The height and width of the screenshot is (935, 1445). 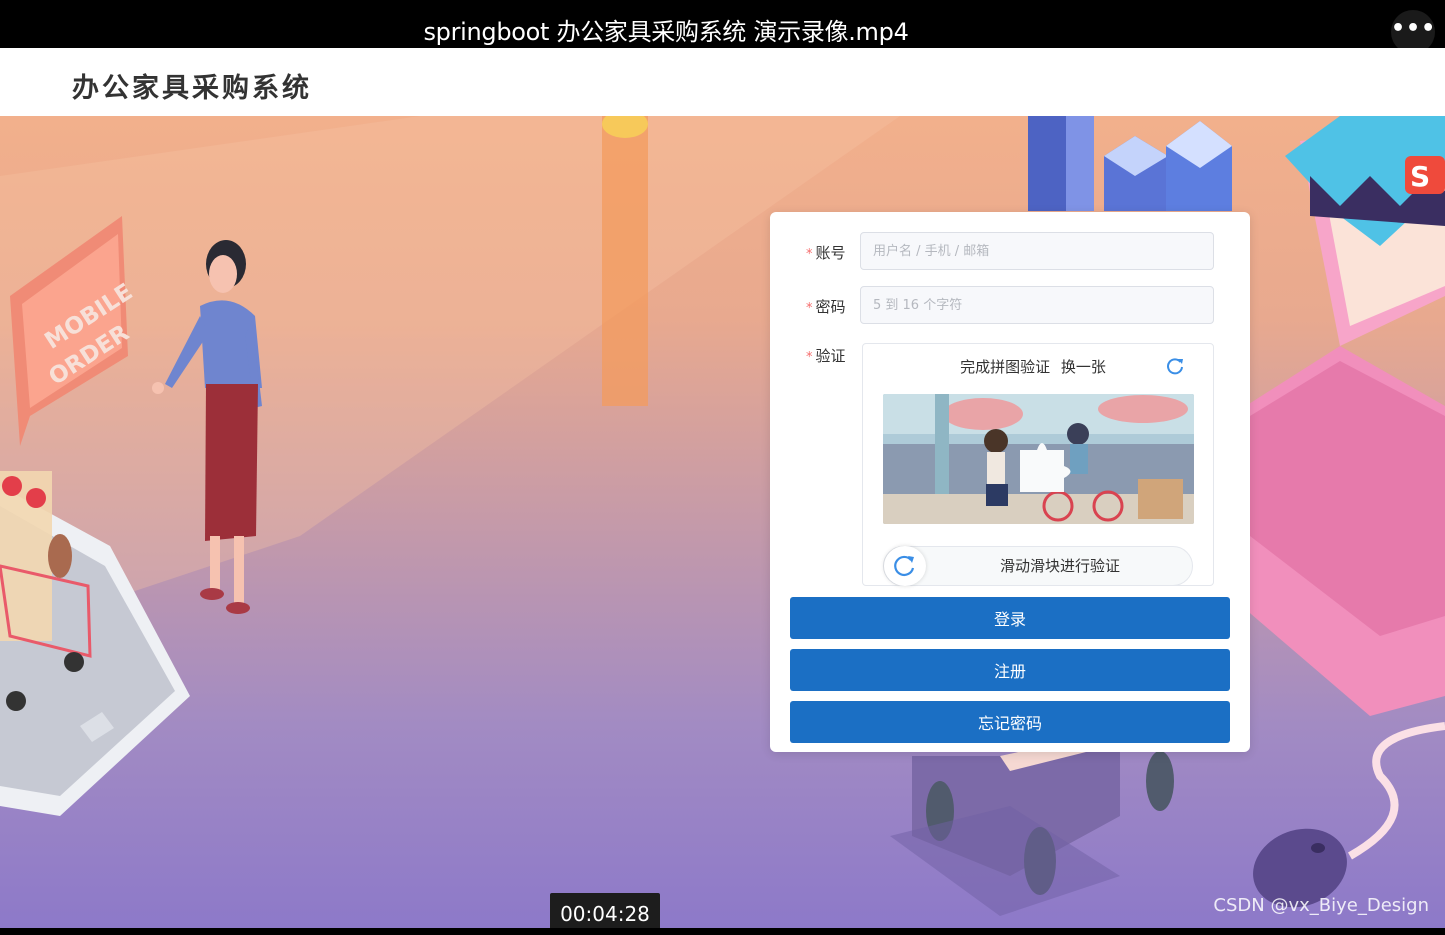 What do you see at coordinates (1037, 305) in the screenshot?
I see `password-input` at bounding box center [1037, 305].